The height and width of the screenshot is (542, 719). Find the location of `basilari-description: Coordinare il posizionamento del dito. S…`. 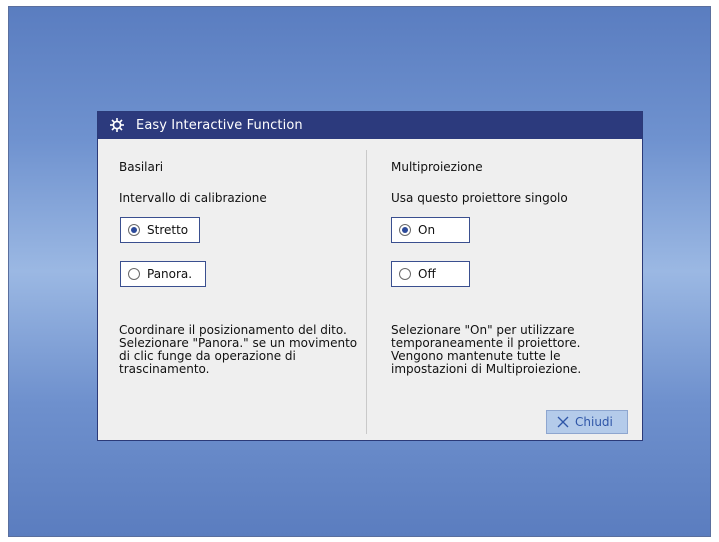

basilari-description: Coordinare il posizionamento del dito. S… is located at coordinates (238, 349).